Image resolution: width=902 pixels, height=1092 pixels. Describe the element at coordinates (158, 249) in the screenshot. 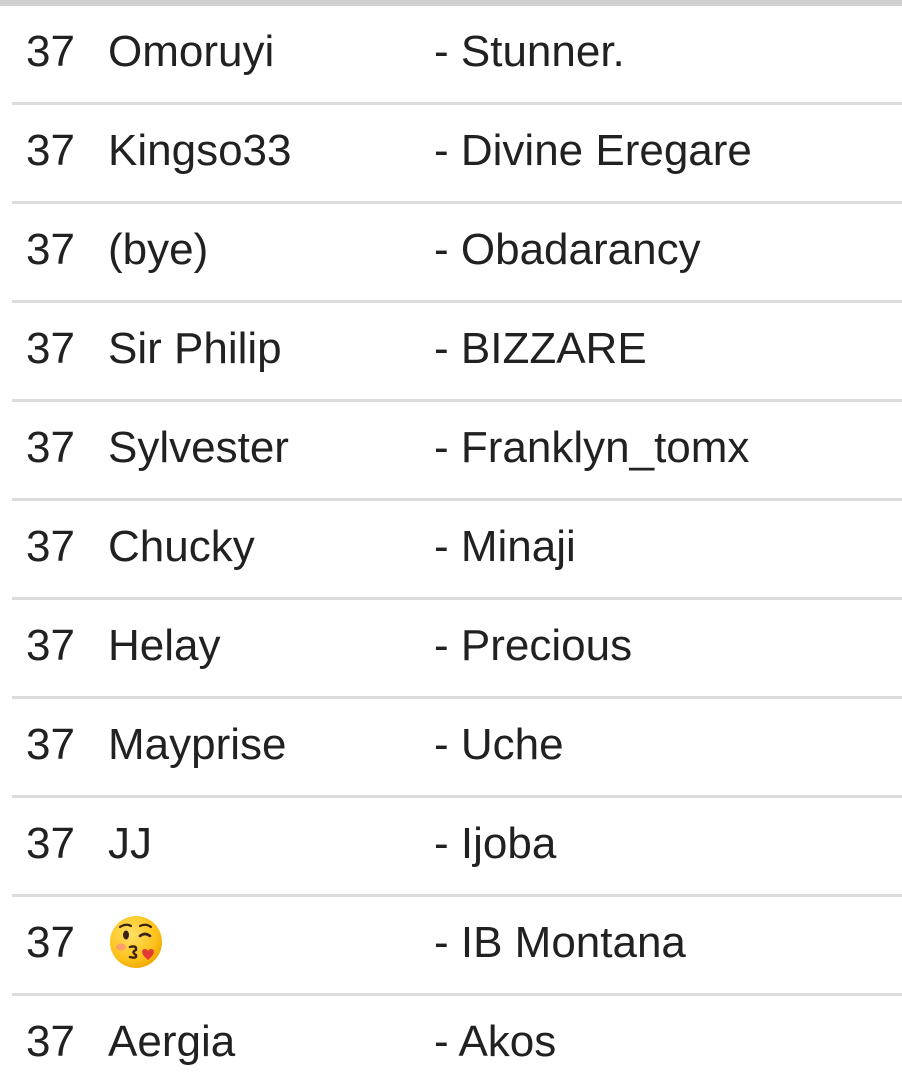

I see `player-name: (bye)` at that location.